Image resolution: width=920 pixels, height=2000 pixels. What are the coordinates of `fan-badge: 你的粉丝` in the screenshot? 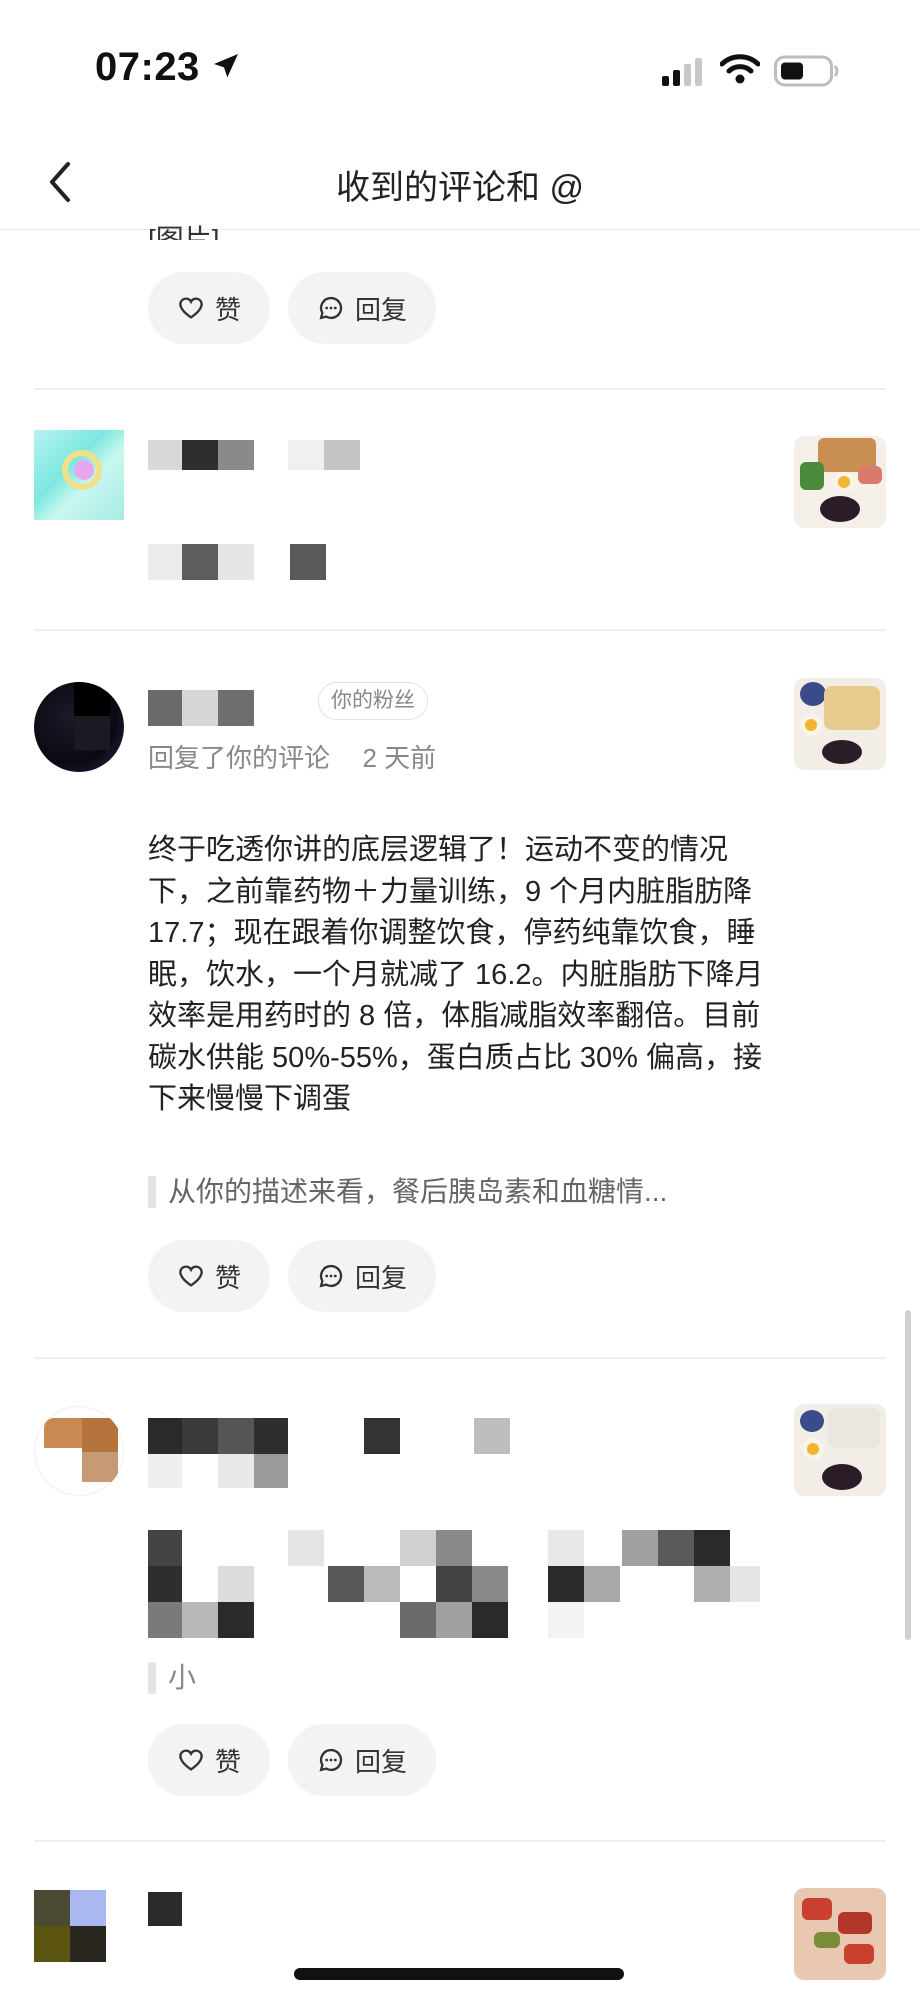 It's located at (373, 701).